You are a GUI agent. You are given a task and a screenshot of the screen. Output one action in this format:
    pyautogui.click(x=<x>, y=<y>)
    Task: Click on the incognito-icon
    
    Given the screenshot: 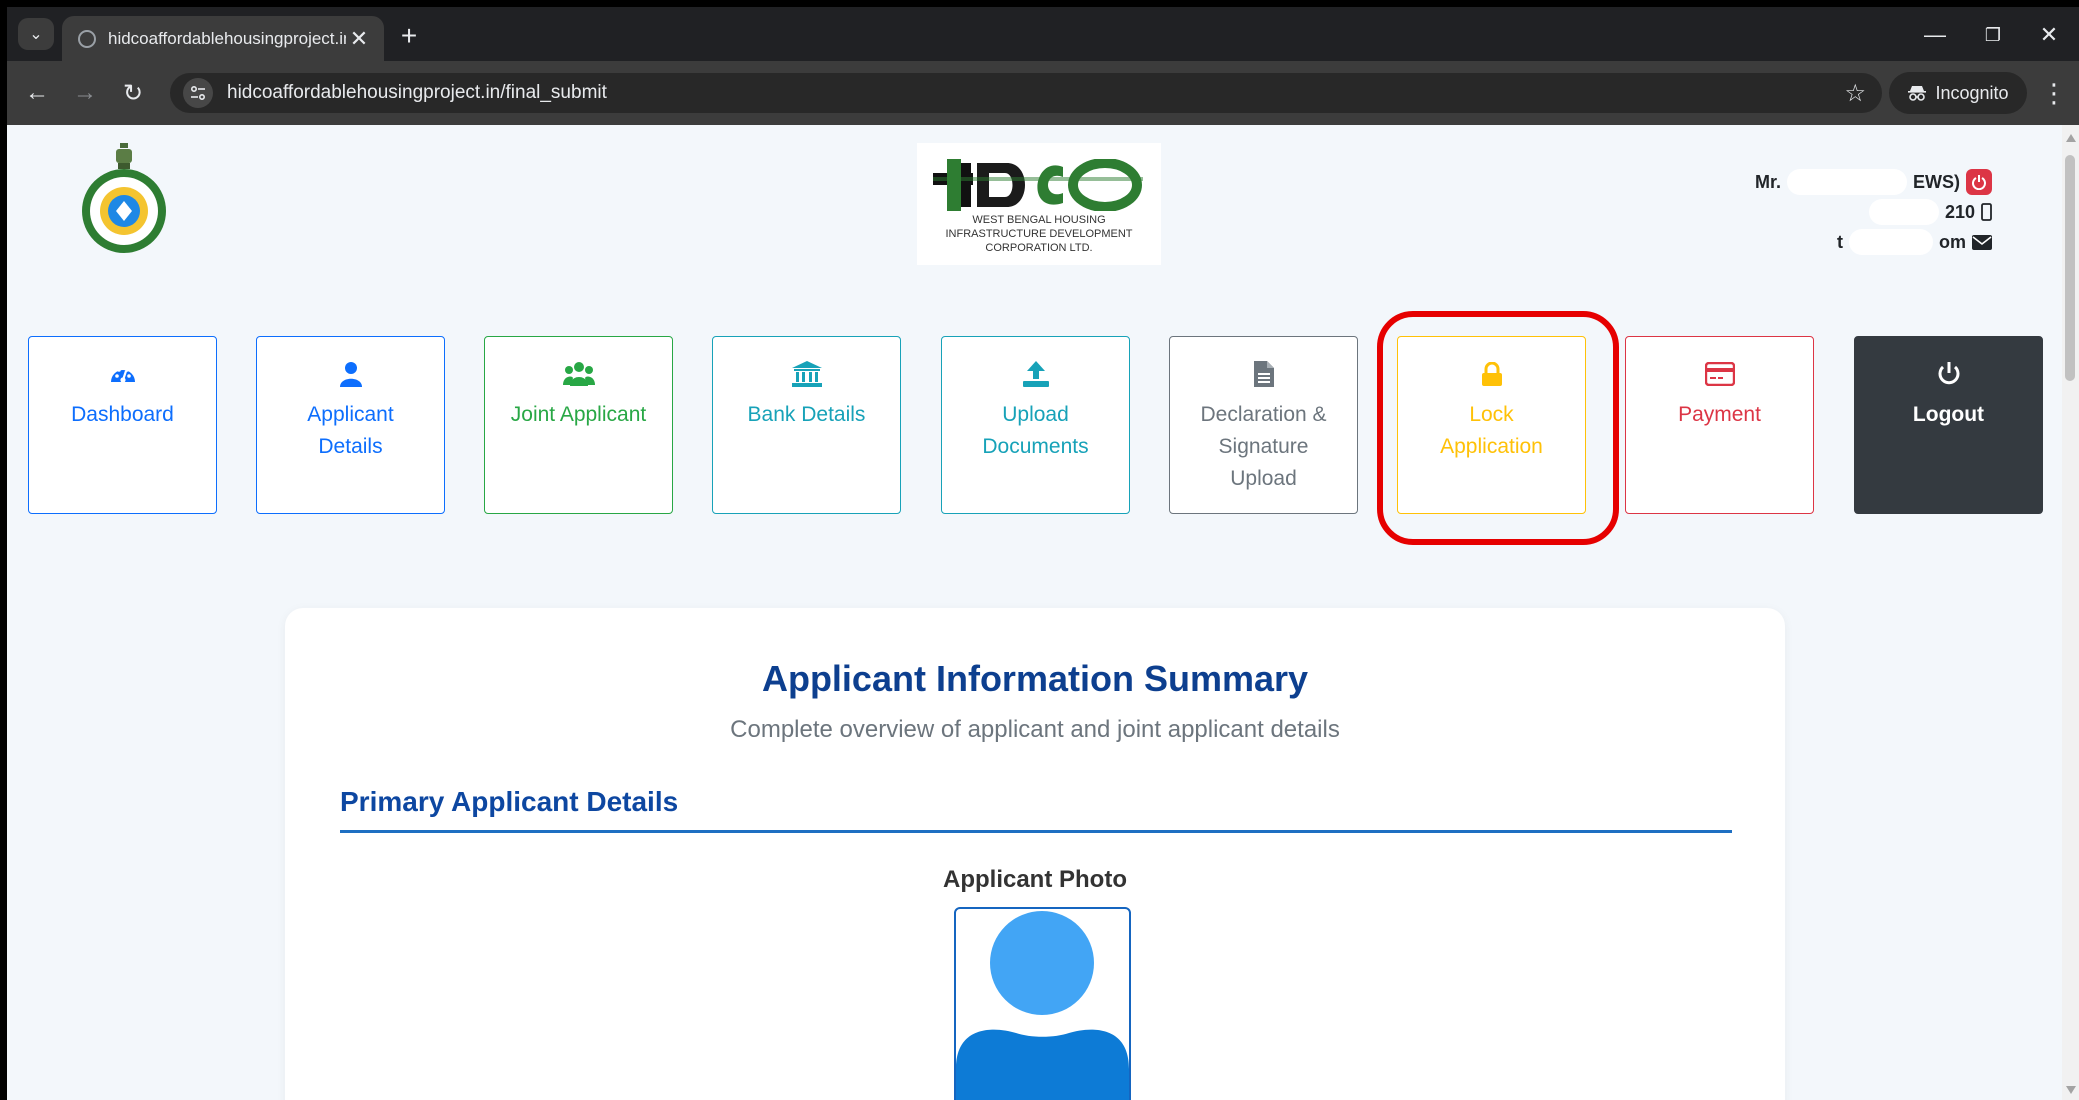 What is the action you would take?
    pyautogui.click(x=1917, y=93)
    